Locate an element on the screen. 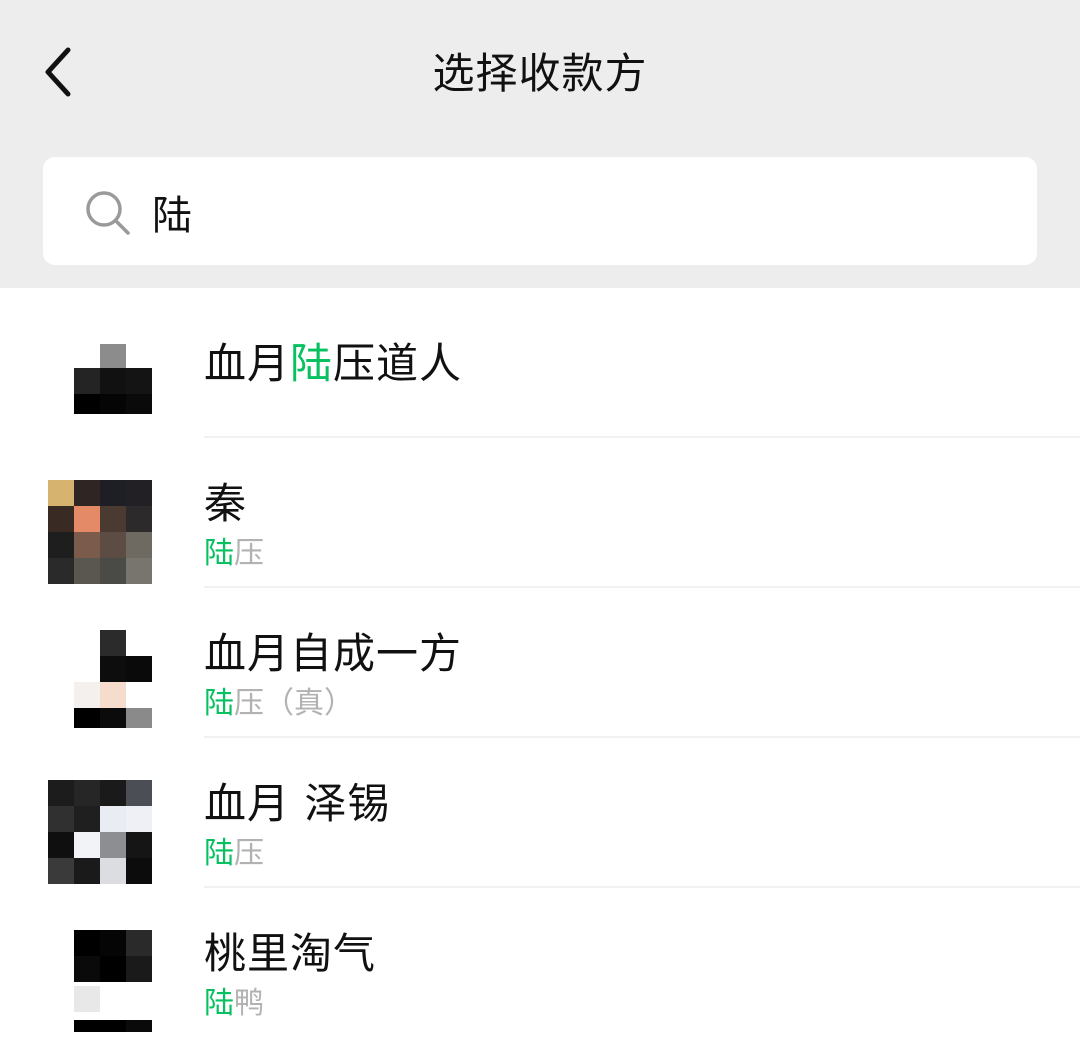 Image resolution: width=1080 pixels, height=1046 pixels. contact-name: 秦 is located at coordinates (226, 503).